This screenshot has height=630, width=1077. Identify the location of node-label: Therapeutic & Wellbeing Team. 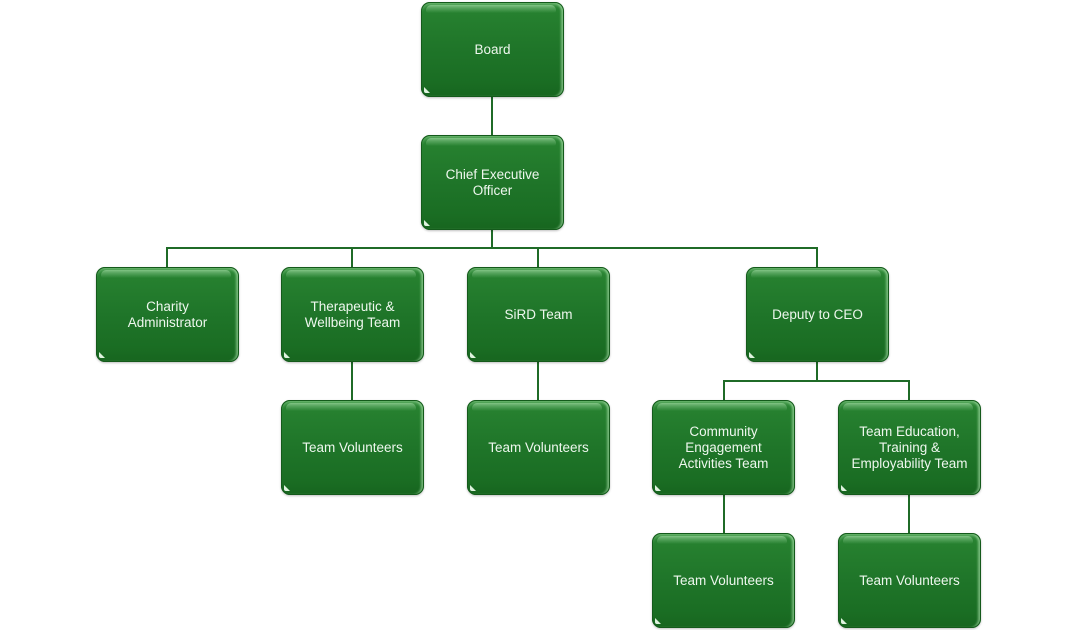
(352, 314).